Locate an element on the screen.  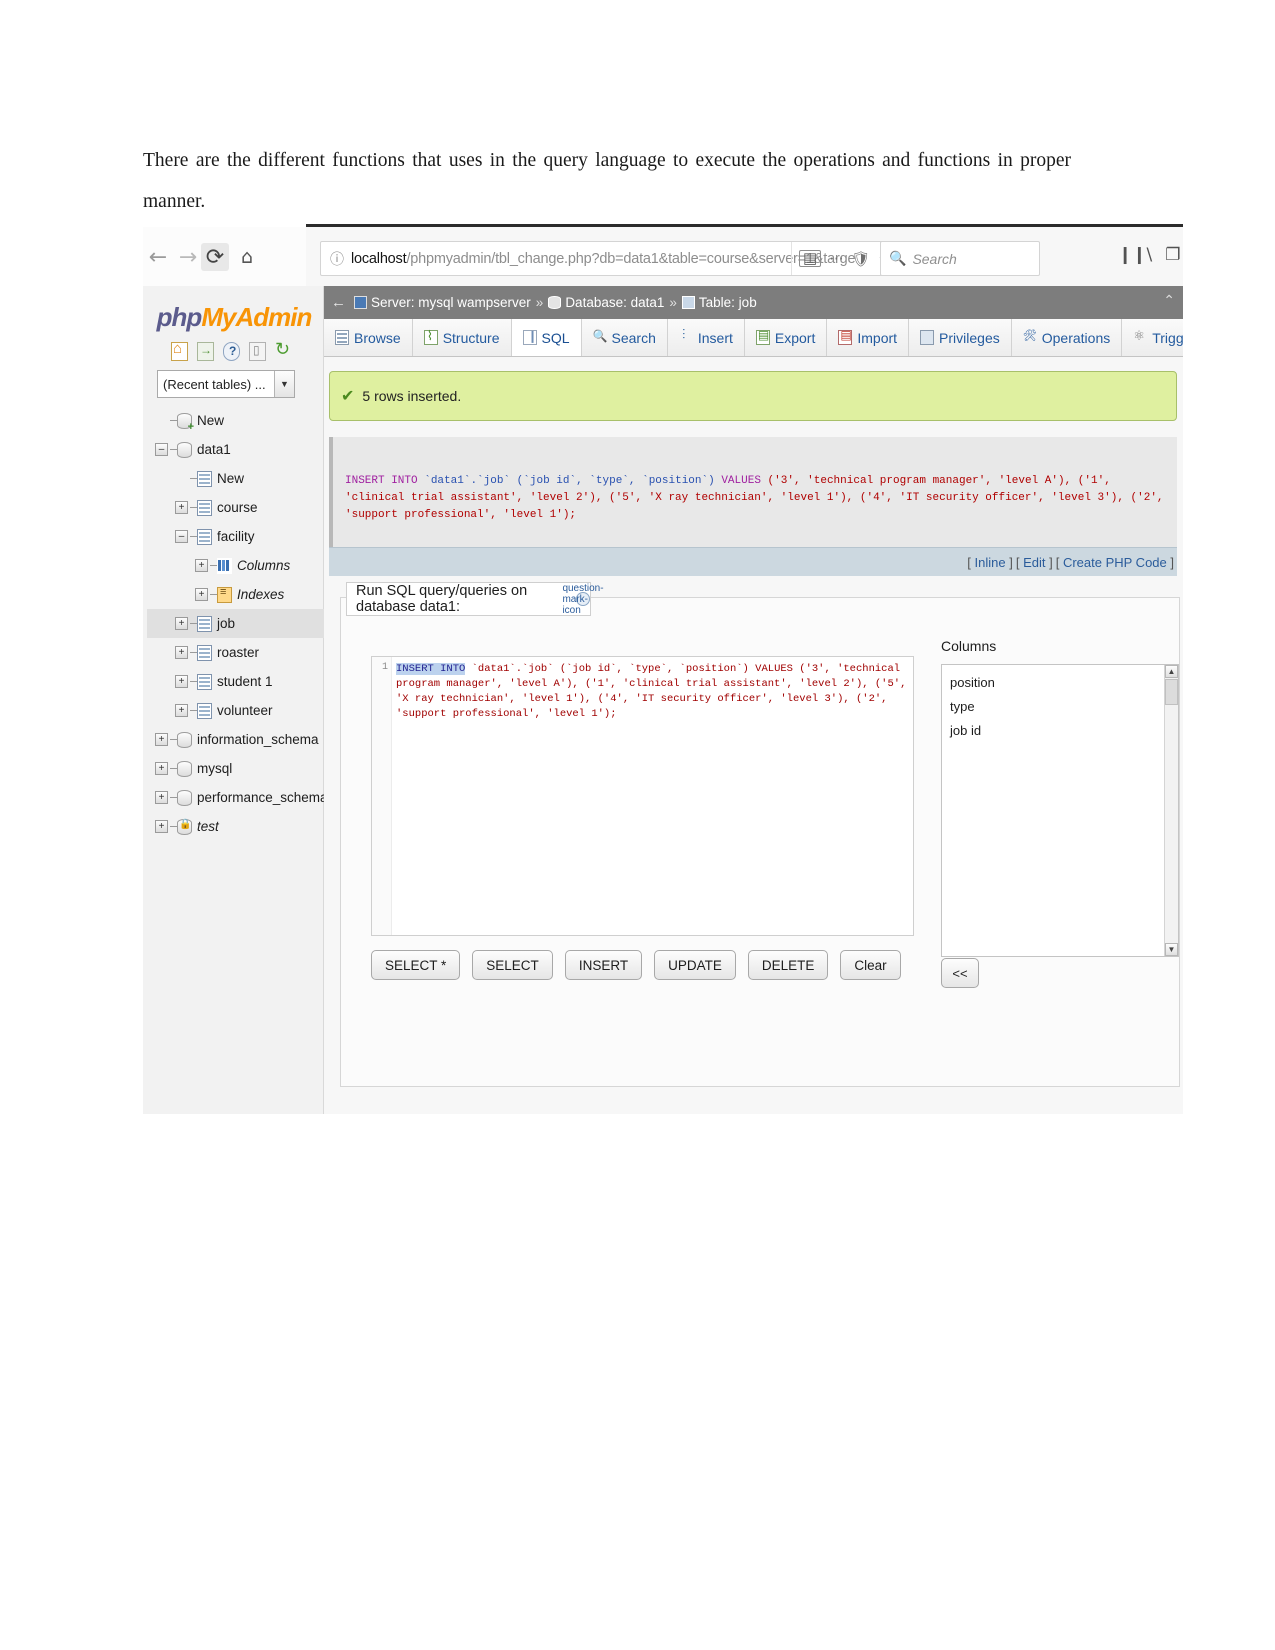
tree-item-indexes: + Indexes is located at coordinates (235, 594).